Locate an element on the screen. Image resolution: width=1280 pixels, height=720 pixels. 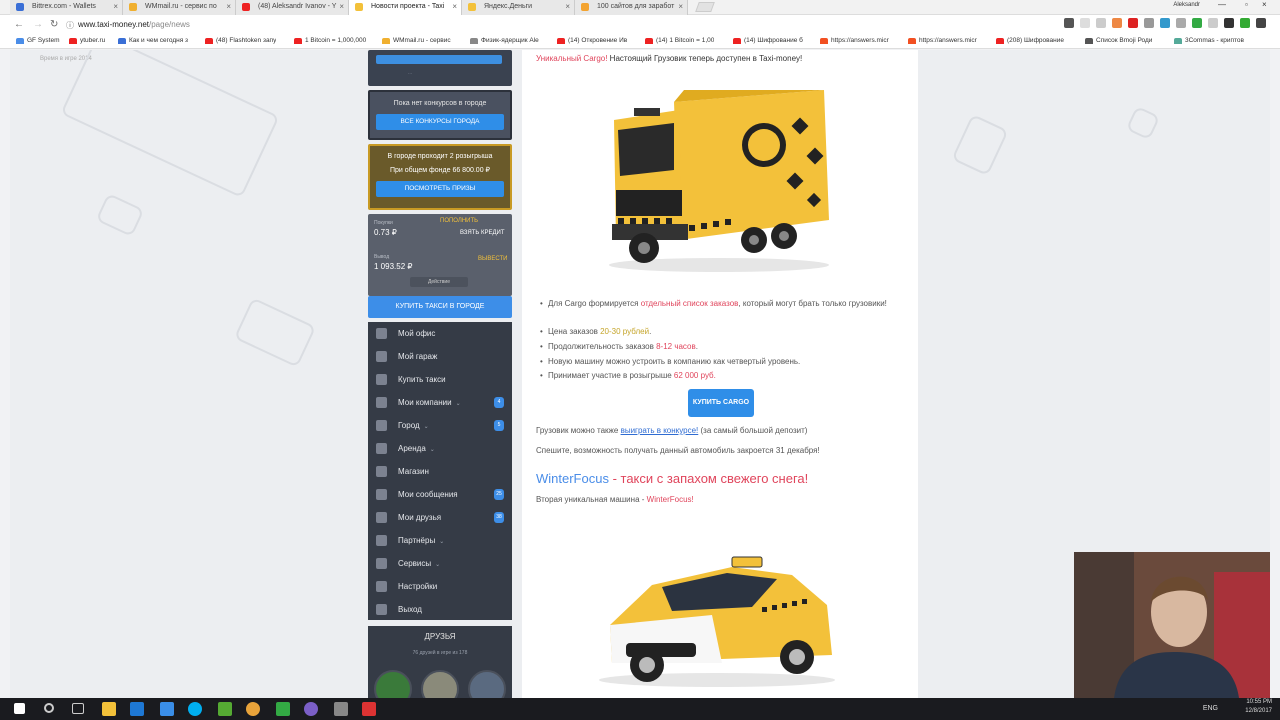
menu-item: Мой гараж is located at coordinates (440, 356).